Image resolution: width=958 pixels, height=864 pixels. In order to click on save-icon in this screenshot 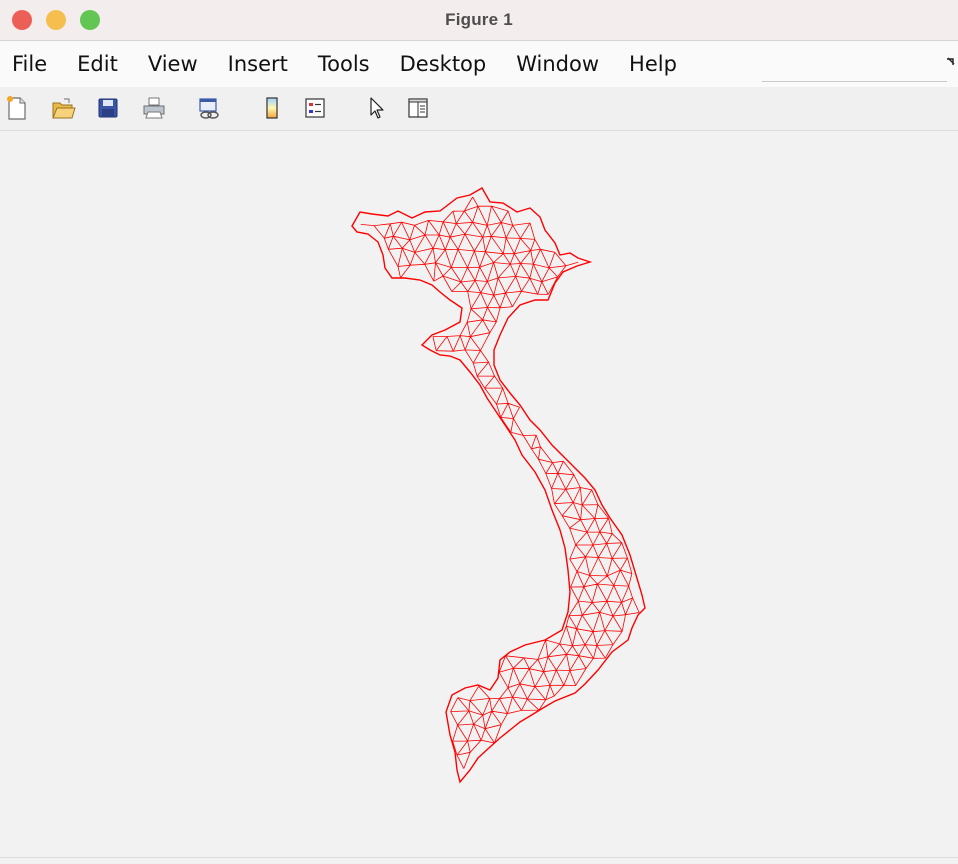, I will do `click(108, 108)`.